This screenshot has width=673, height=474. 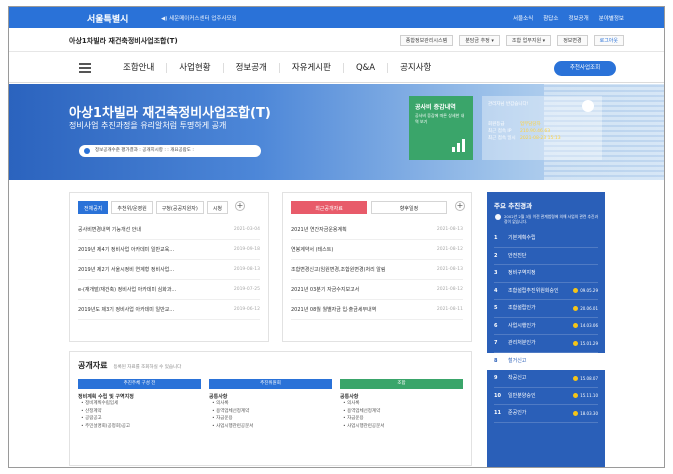 What do you see at coordinates (246, 249) in the screenshot?
I see `list-item-date: 2019-09-18` at bounding box center [246, 249].